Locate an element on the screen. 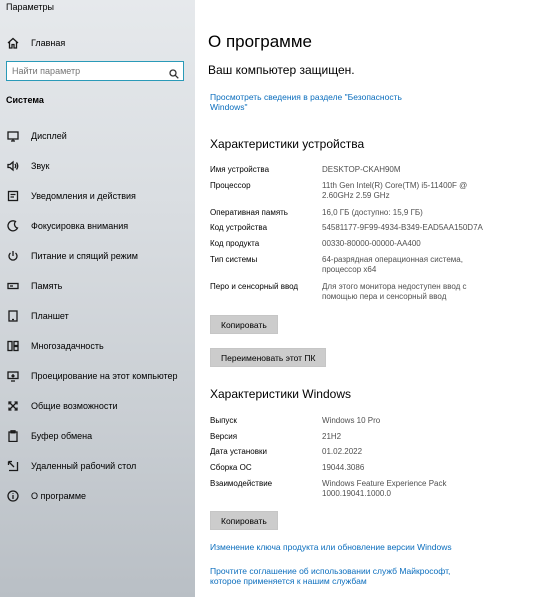 Image resolution: width=547 pixels, height=597 pixels. sidebar-item-label: Уведомления и действия is located at coordinates (83, 196).